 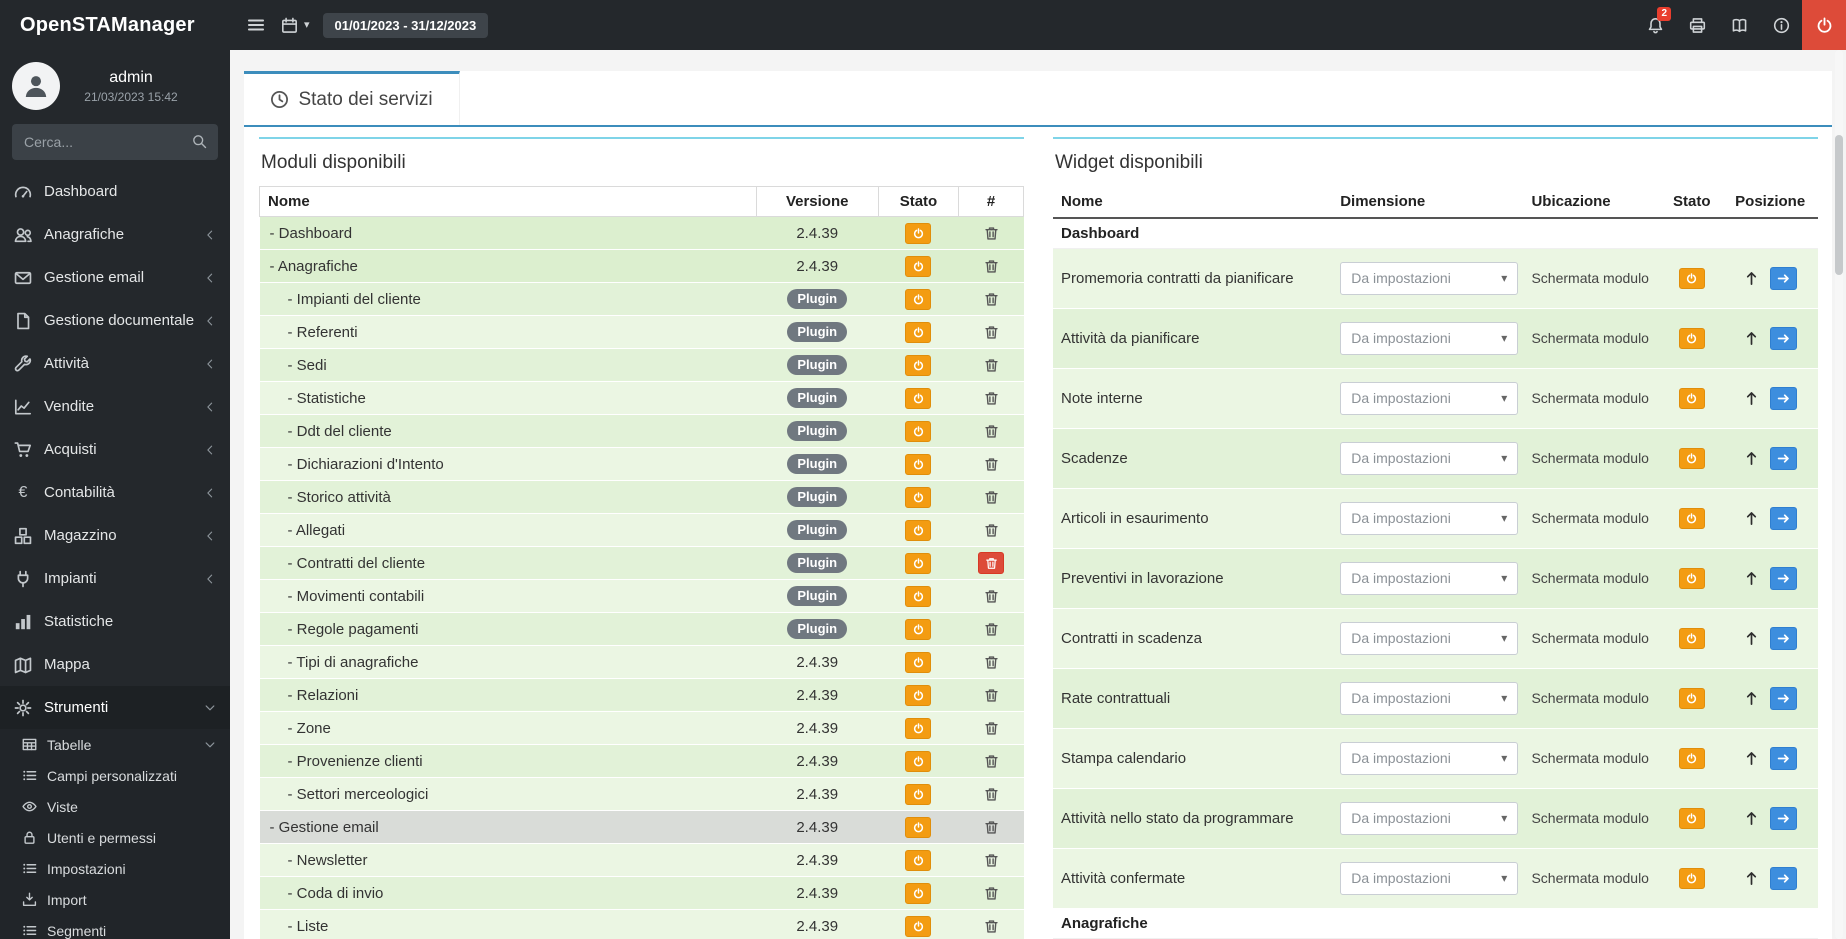 What do you see at coordinates (115, 449) in the screenshot?
I see `sidebar-item-acquisti: Acquisti` at bounding box center [115, 449].